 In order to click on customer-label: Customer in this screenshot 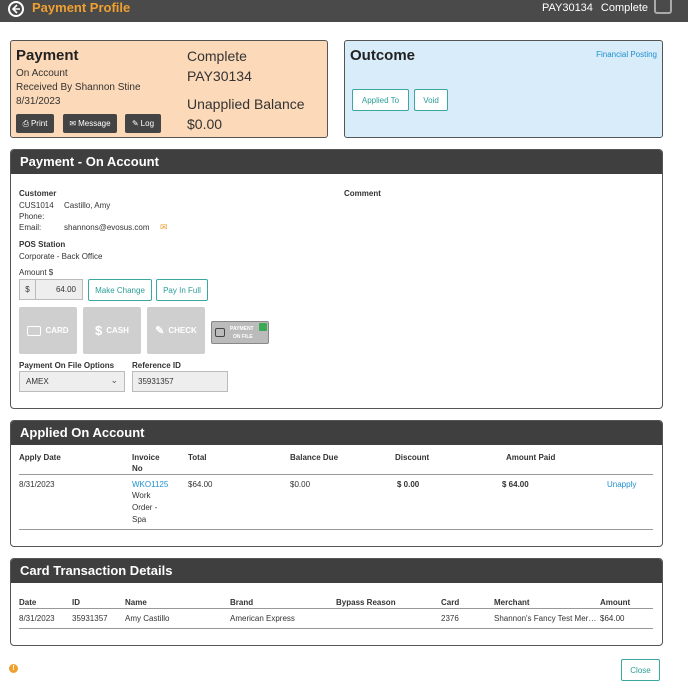, I will do `click(38, 193)`.